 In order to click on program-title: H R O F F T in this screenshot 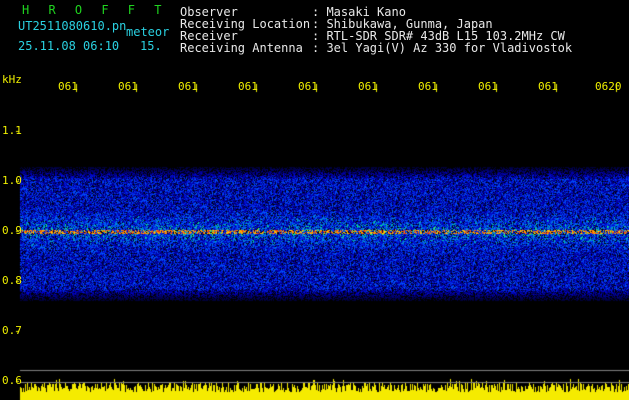, I will do `click(95, 10)`.